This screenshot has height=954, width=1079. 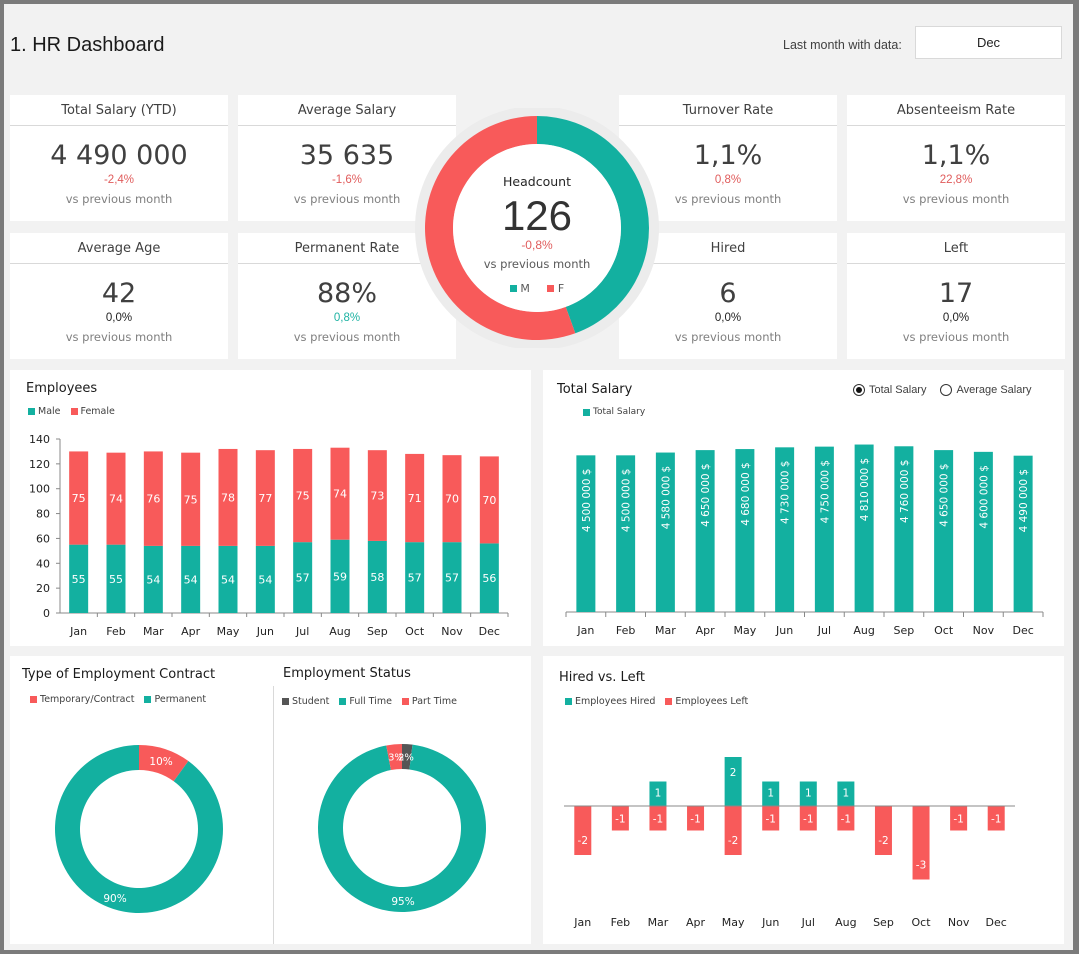 What do you see at coordinates (265, 498) in the screenshot?
I see `data-label-female: 77` at bounding box center [265, 498].